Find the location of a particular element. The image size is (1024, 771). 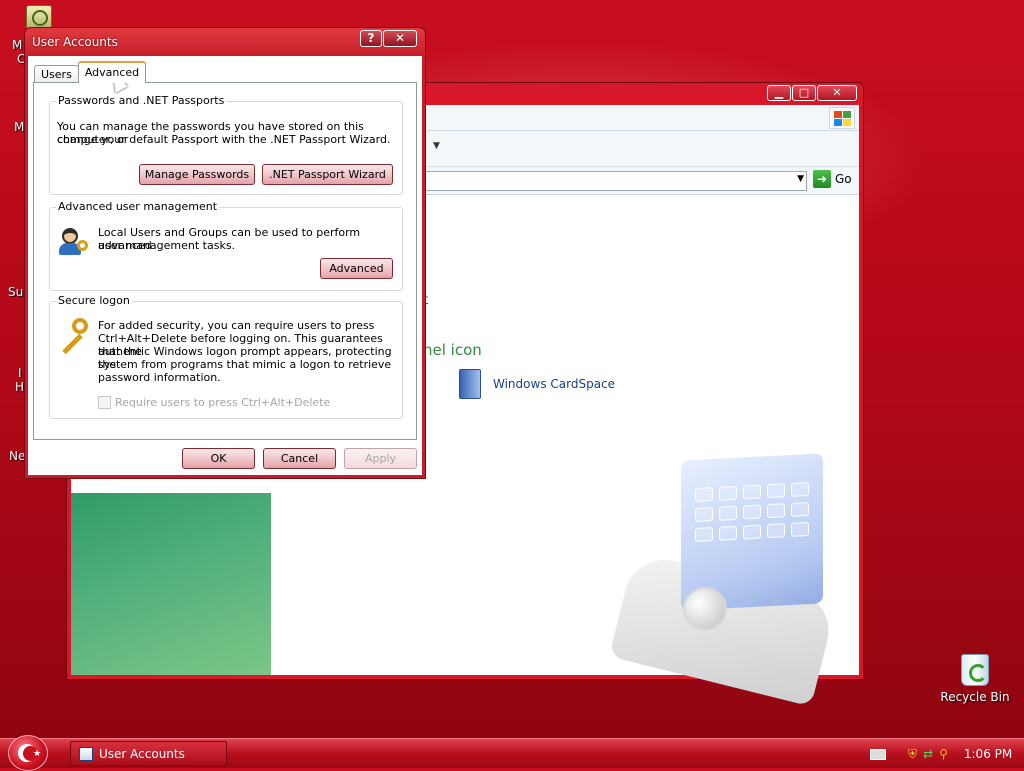

side-panel-wallpaper is located at coordinates (171, 584).